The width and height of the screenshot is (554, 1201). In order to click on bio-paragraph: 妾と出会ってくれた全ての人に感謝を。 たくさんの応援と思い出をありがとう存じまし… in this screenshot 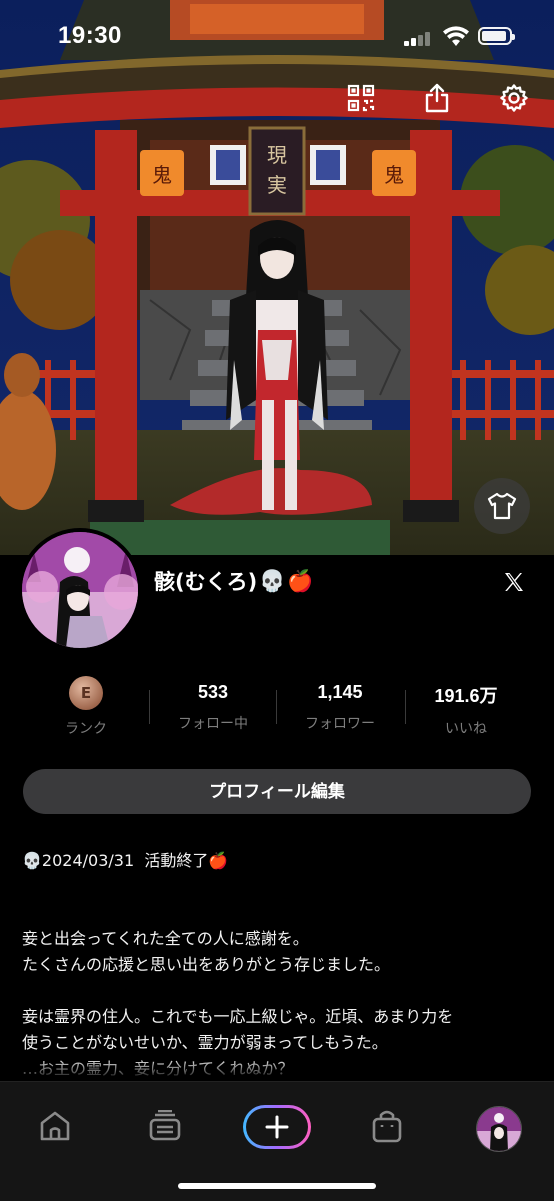, I will do `click(206, 951)`.